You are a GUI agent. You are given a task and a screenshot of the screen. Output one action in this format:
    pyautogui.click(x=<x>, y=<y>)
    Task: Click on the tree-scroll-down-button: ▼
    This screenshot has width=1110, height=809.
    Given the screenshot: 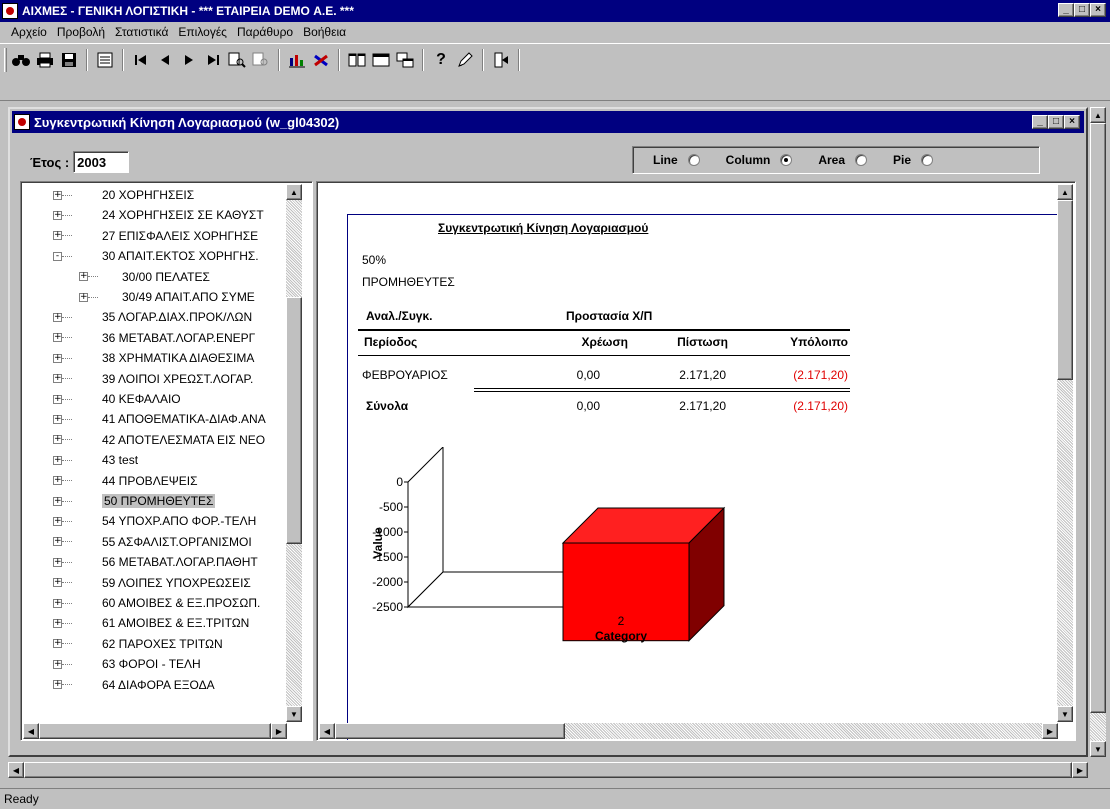 What is the action you would take?
    pyautogui.click(x=294, y=714)
    